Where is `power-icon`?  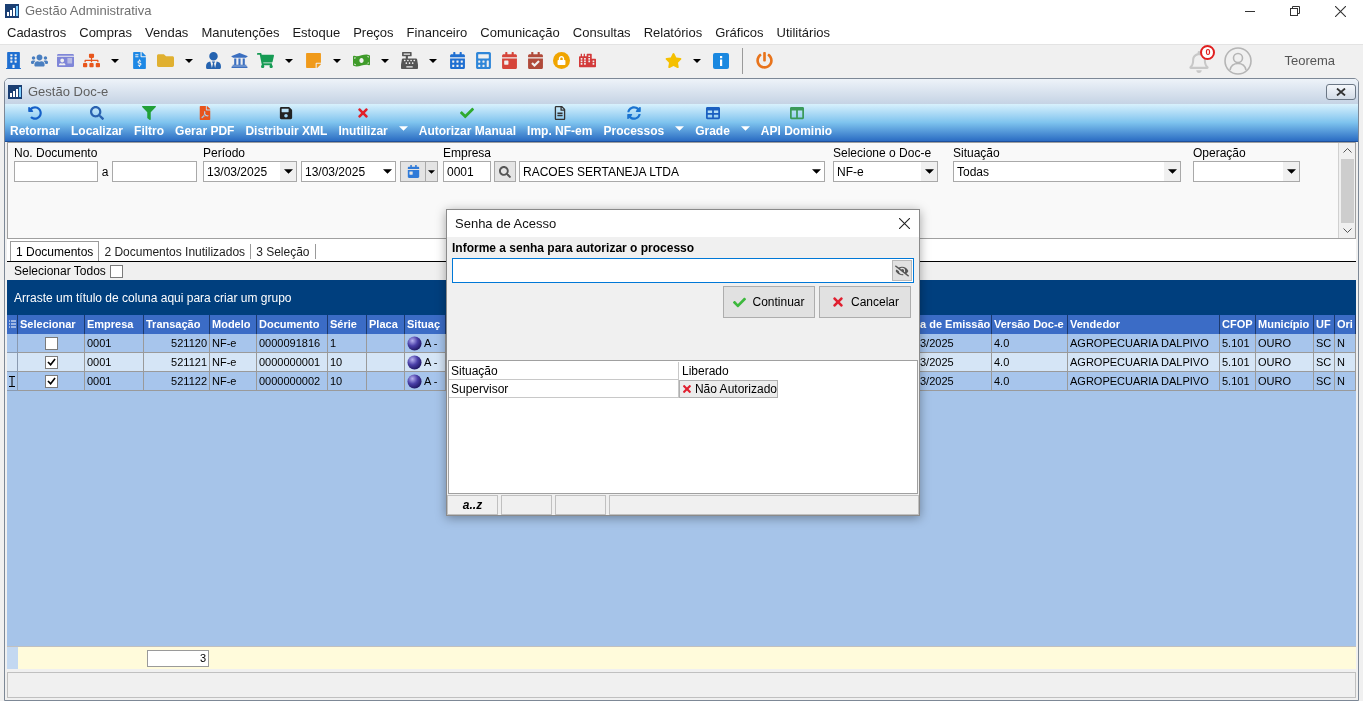 power-icon is located at coordinates (764, 60).